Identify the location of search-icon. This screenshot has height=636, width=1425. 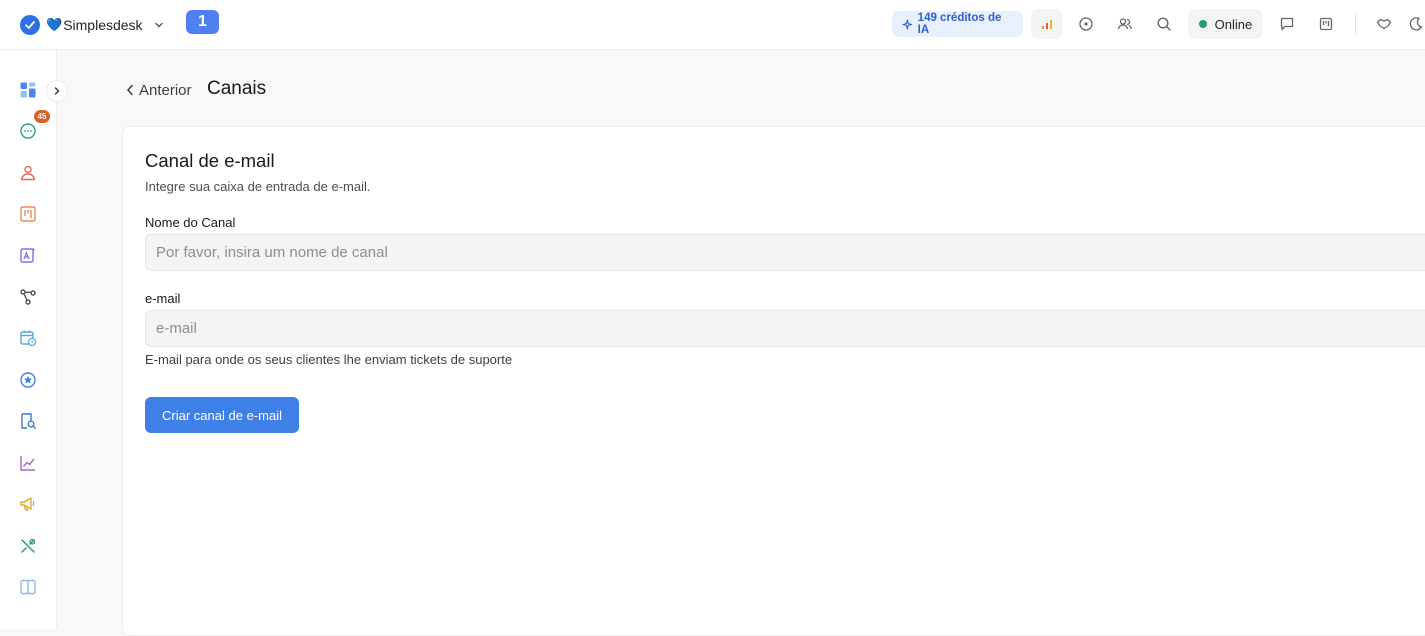
(1164, 24).